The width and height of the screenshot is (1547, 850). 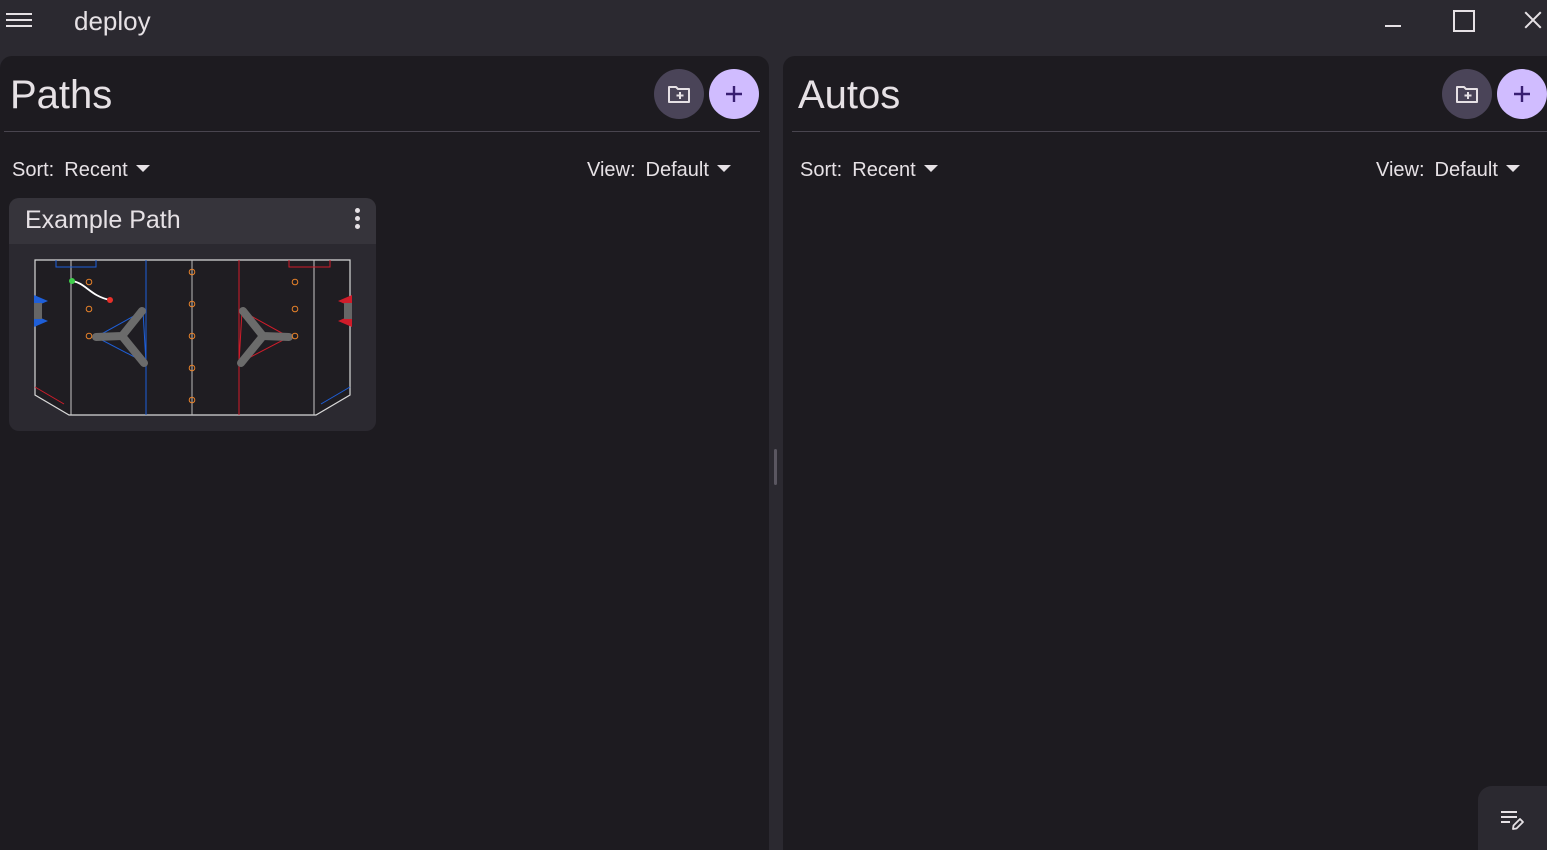 What do you see at coordinates (19, 20) in the screenshot?
I see `menu-icon` at bounding box center [19, 20].